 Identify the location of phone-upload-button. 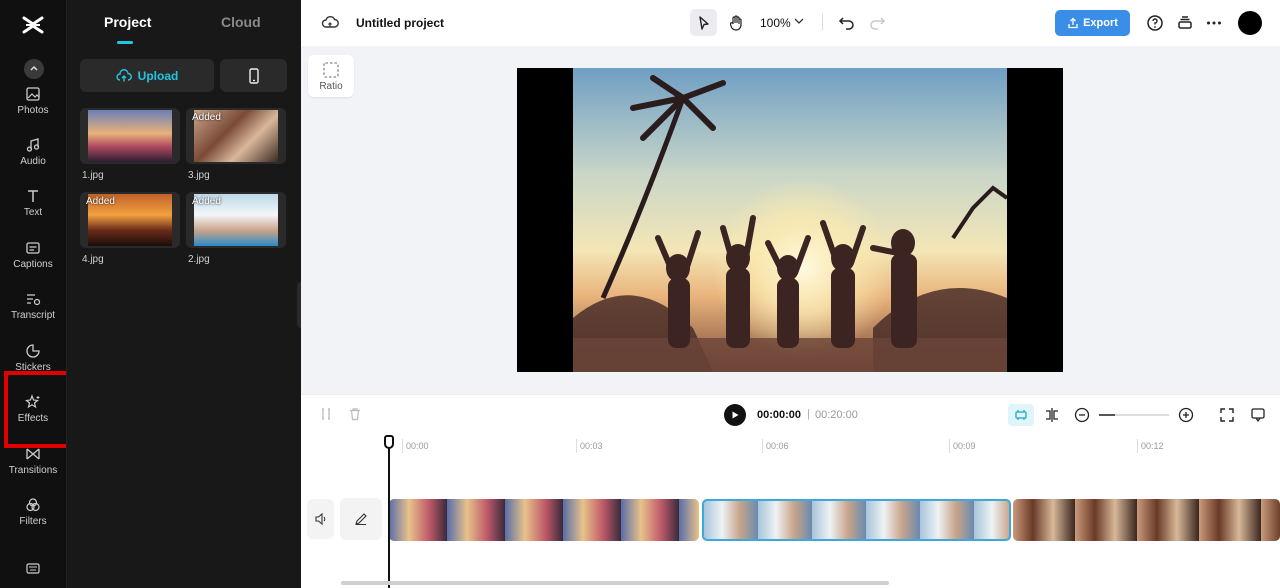
(253, 75).